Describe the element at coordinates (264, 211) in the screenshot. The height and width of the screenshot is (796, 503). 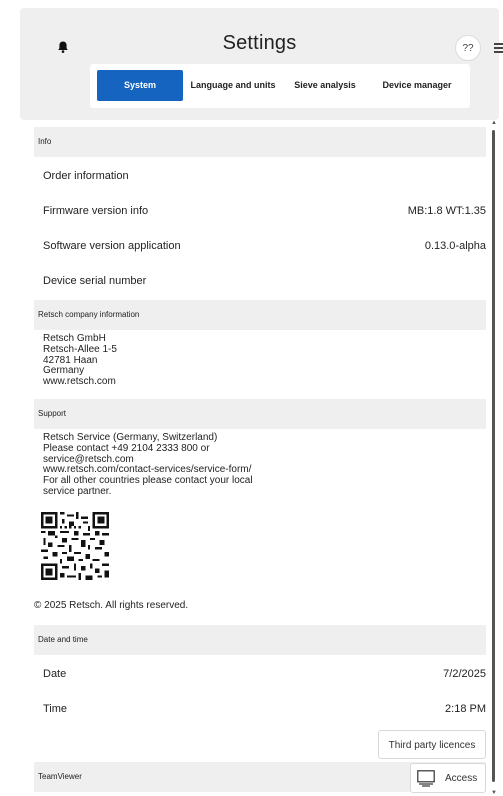
I see `firmware-version-row: Firmware version info MB:1.8 WT:1.35` at that location.